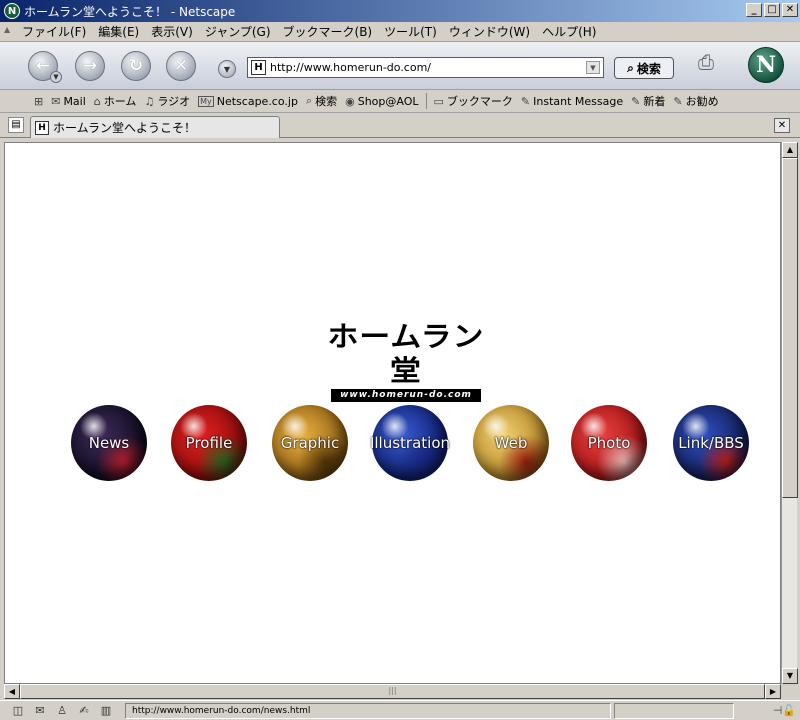 The image size is (800, 720). Describe the element at coordinates (227, 69) in the screenshot. I see `history-dropdown-icon: ▼` at that location.